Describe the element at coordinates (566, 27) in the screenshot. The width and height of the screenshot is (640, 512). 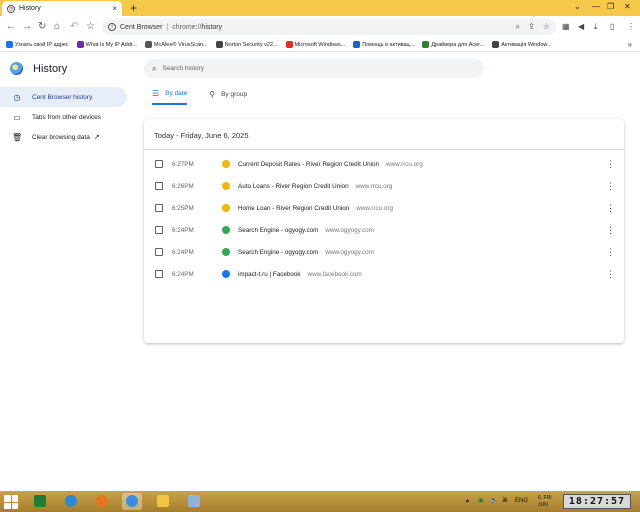
I see `extensions-icon: ▦` at that location.